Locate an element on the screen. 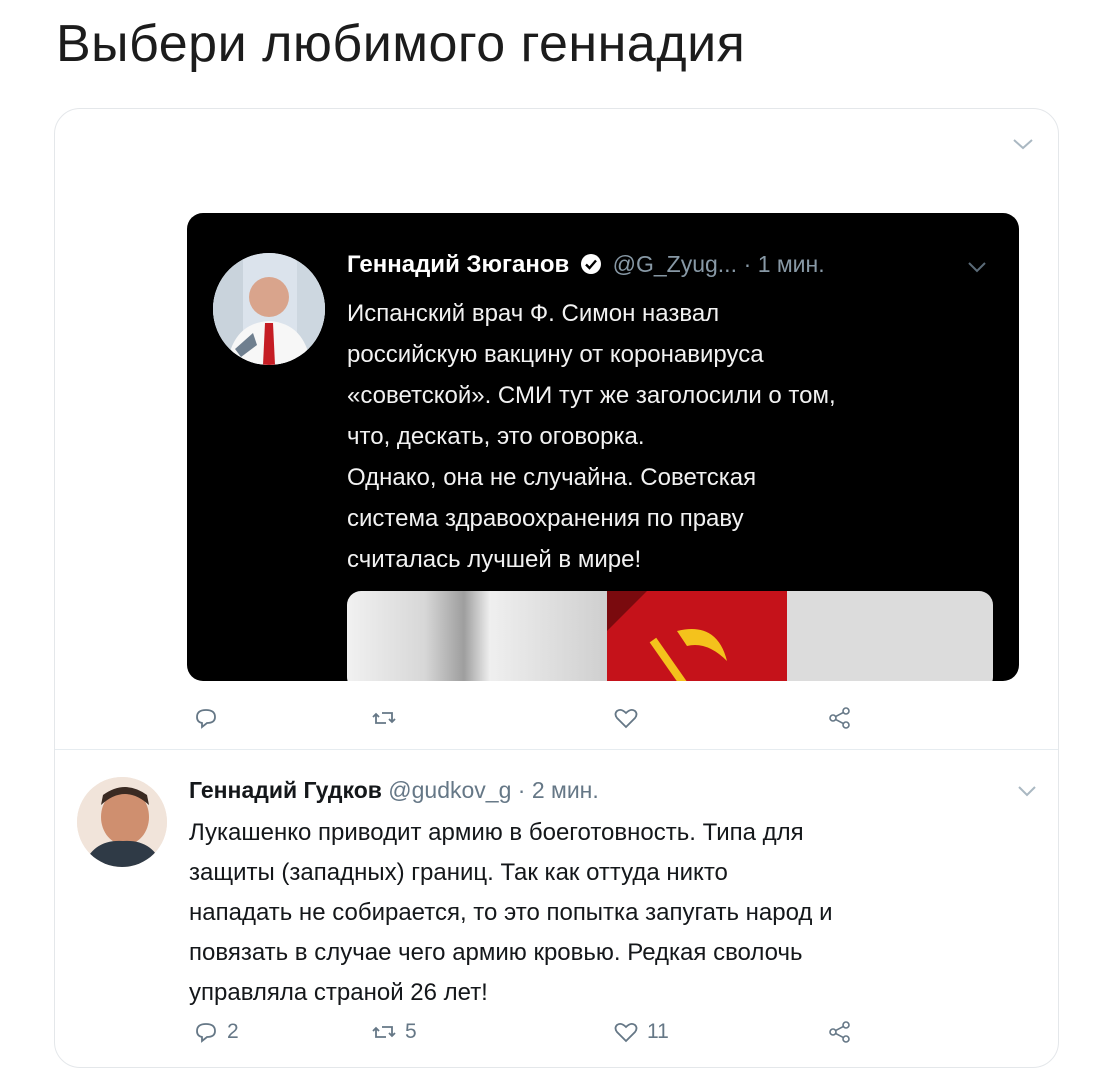 The width and height of the screenshot is (1112, 1080). tweet-media-image is located at coordinates (670, 636).